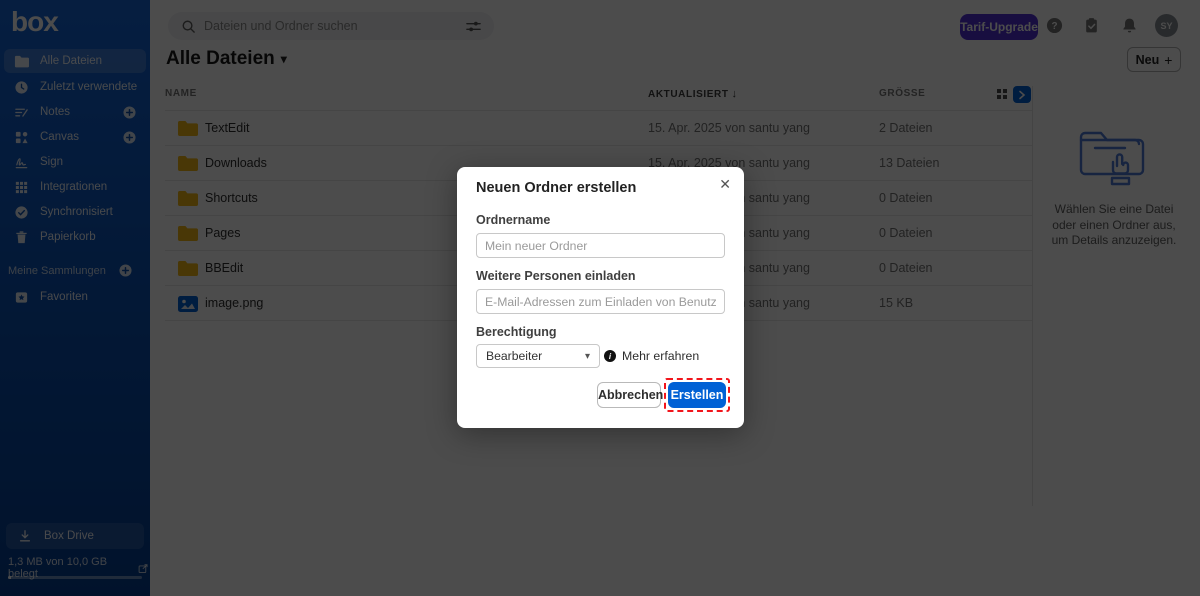 Image resolution: width=1200 pixels, height=596 pixels. What do you see at coordinates (651, 356) in the screenshot?
I see `learn-more-link: i Mehr erfahren` at bounding box center [651, 356].